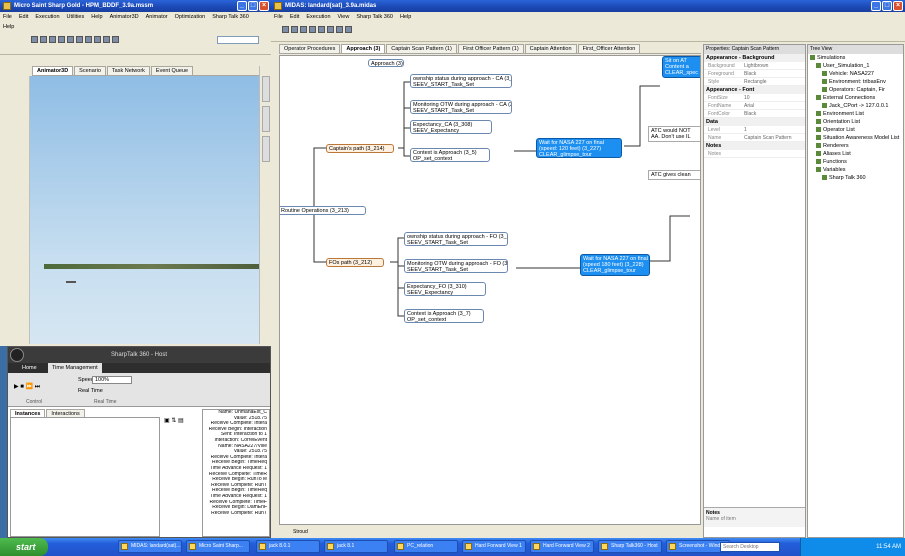  What do you see at coordinates (85, 477) in the screenshot?
I see `instances-panel` at bounding box center [85, 477].